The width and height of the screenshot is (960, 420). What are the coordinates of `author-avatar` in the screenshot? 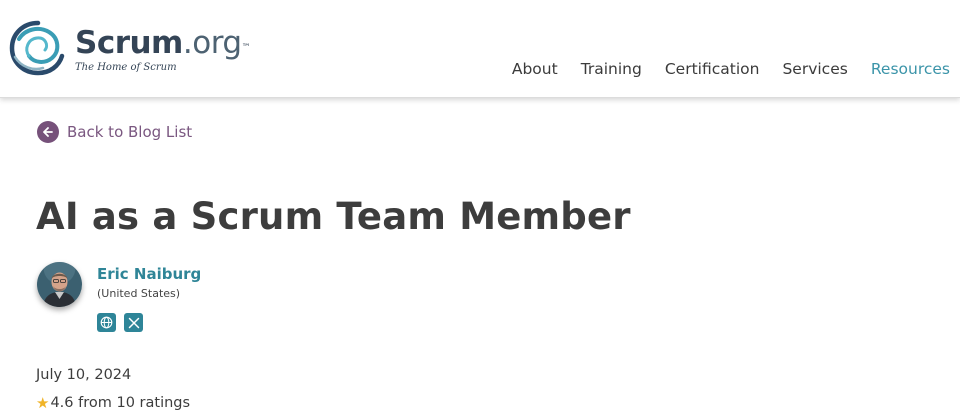 It's located at (59, 284).